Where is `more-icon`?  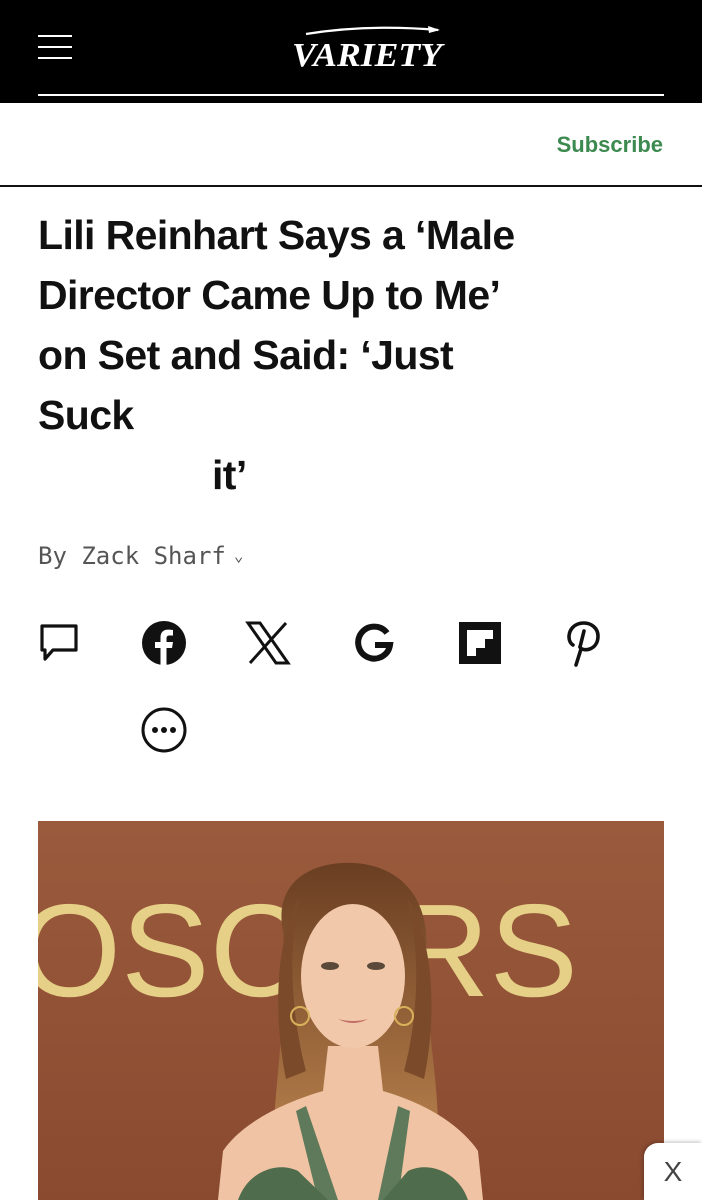
more-icon is located at coordinates (164, 730).